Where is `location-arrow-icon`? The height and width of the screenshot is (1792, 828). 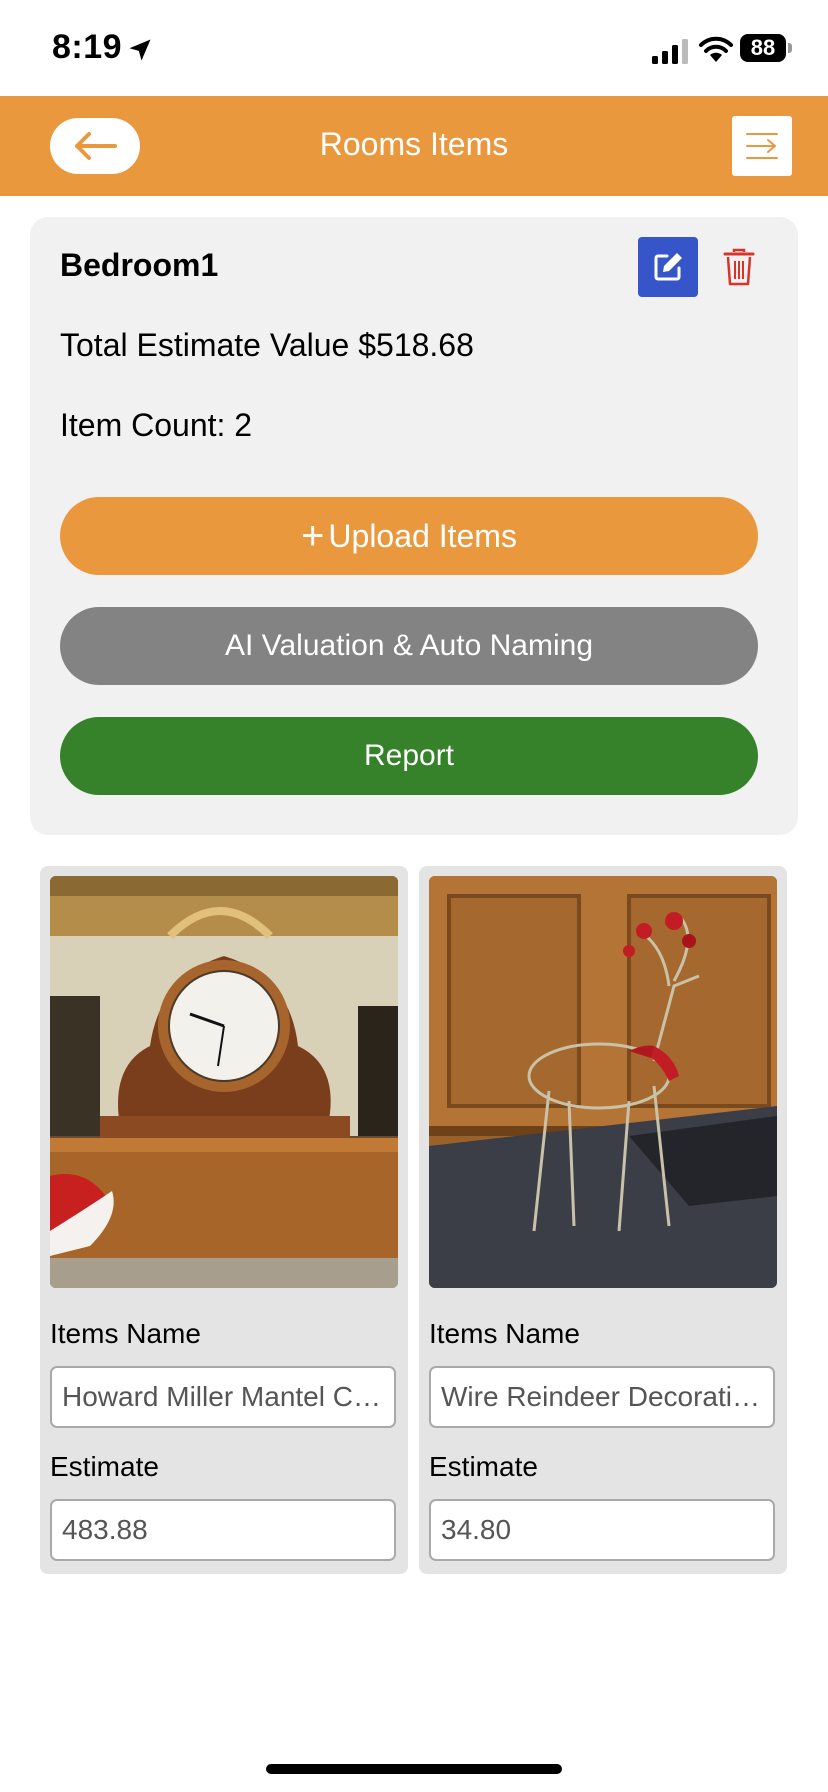 location-arrow-icon is located at coordinates (140, 50).